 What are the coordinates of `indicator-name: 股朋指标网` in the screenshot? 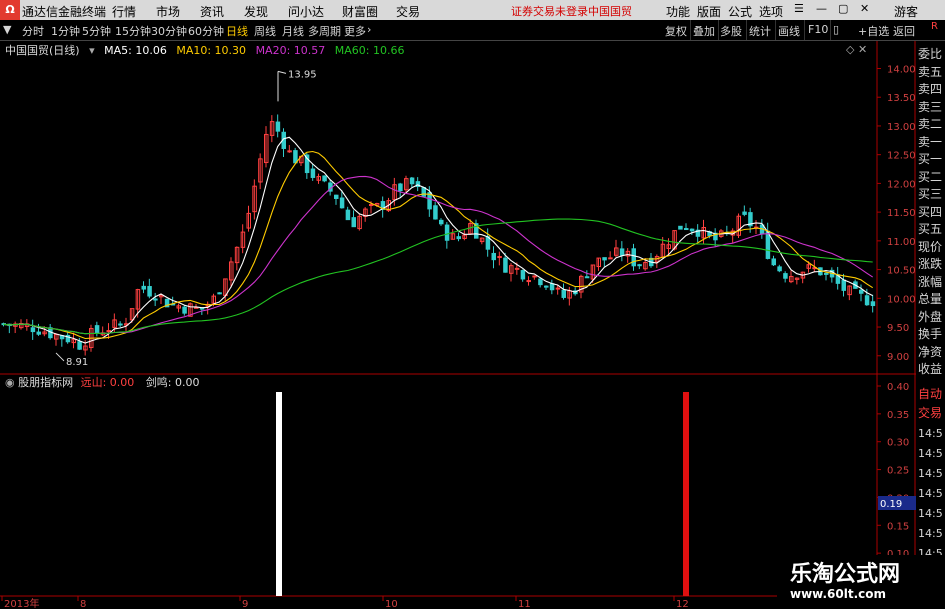 It's located at (45, 382).